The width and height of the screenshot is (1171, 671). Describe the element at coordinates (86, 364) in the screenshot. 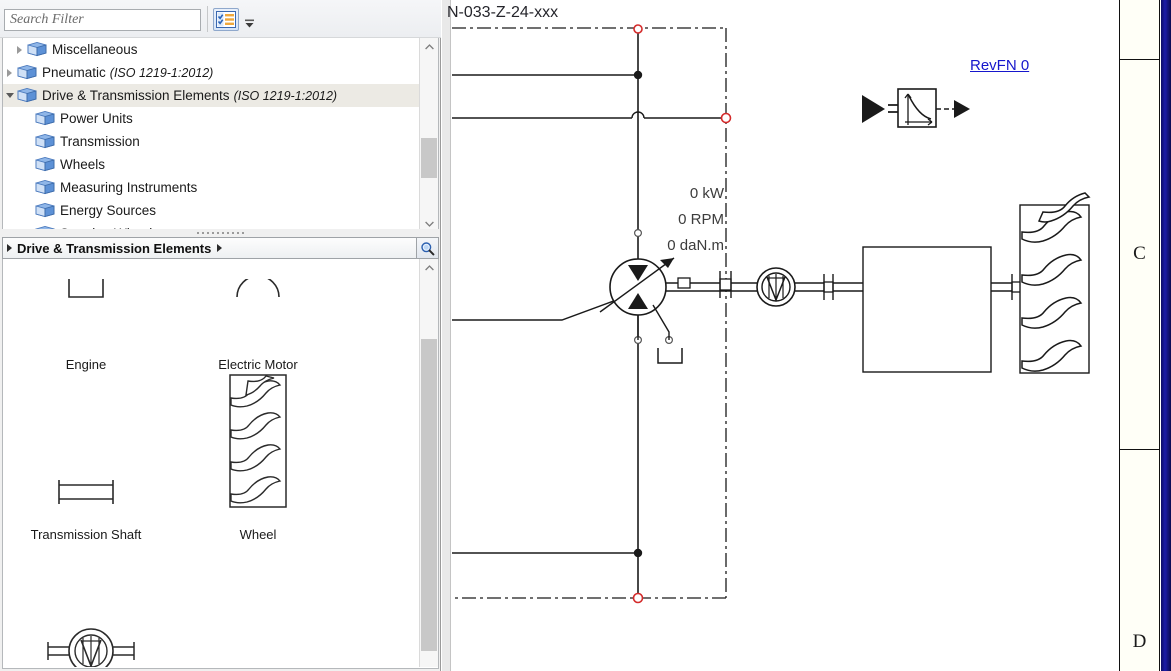

I see `library-item-caption: Engine` at that location.